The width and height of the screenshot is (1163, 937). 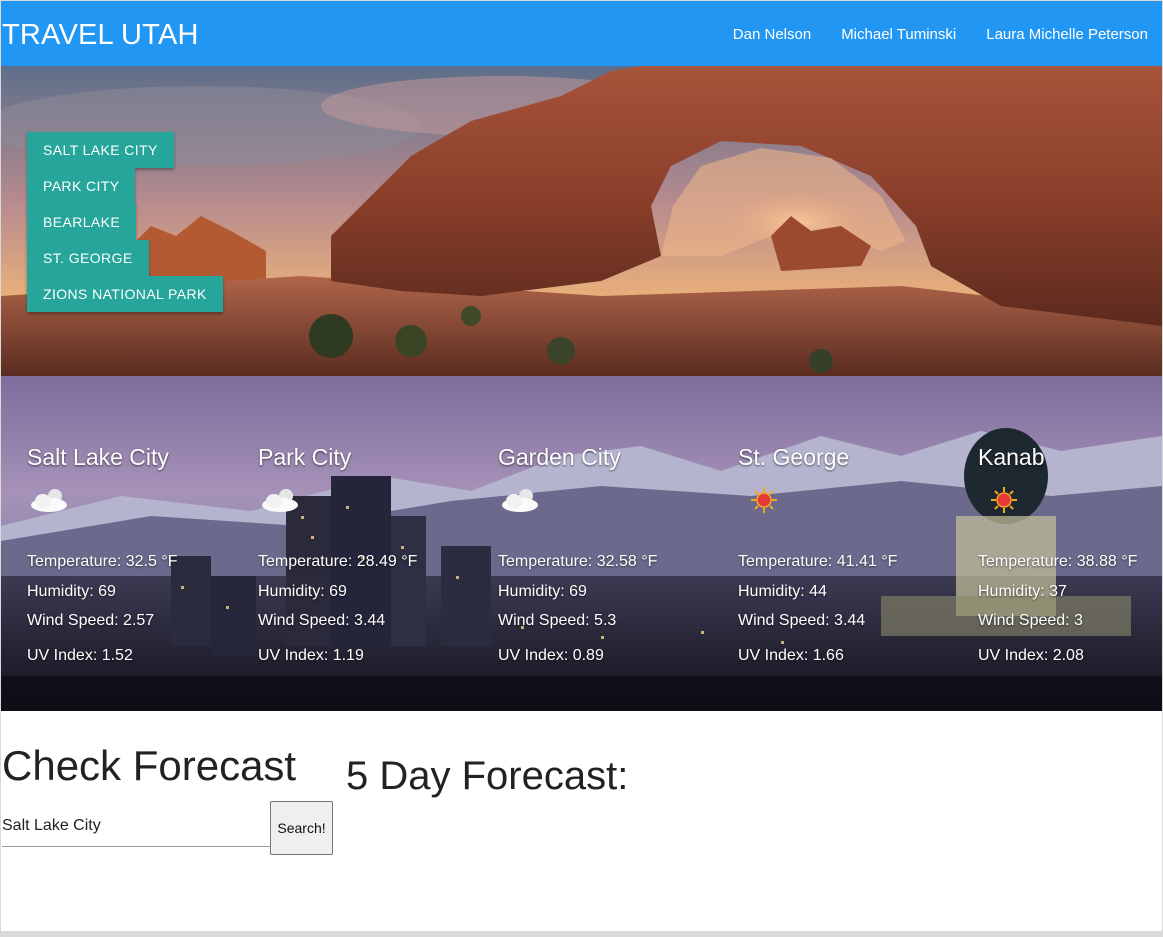 I want to click on weather-temperature: Temperature: 38.88 °F, so click(x=1058, y=561).